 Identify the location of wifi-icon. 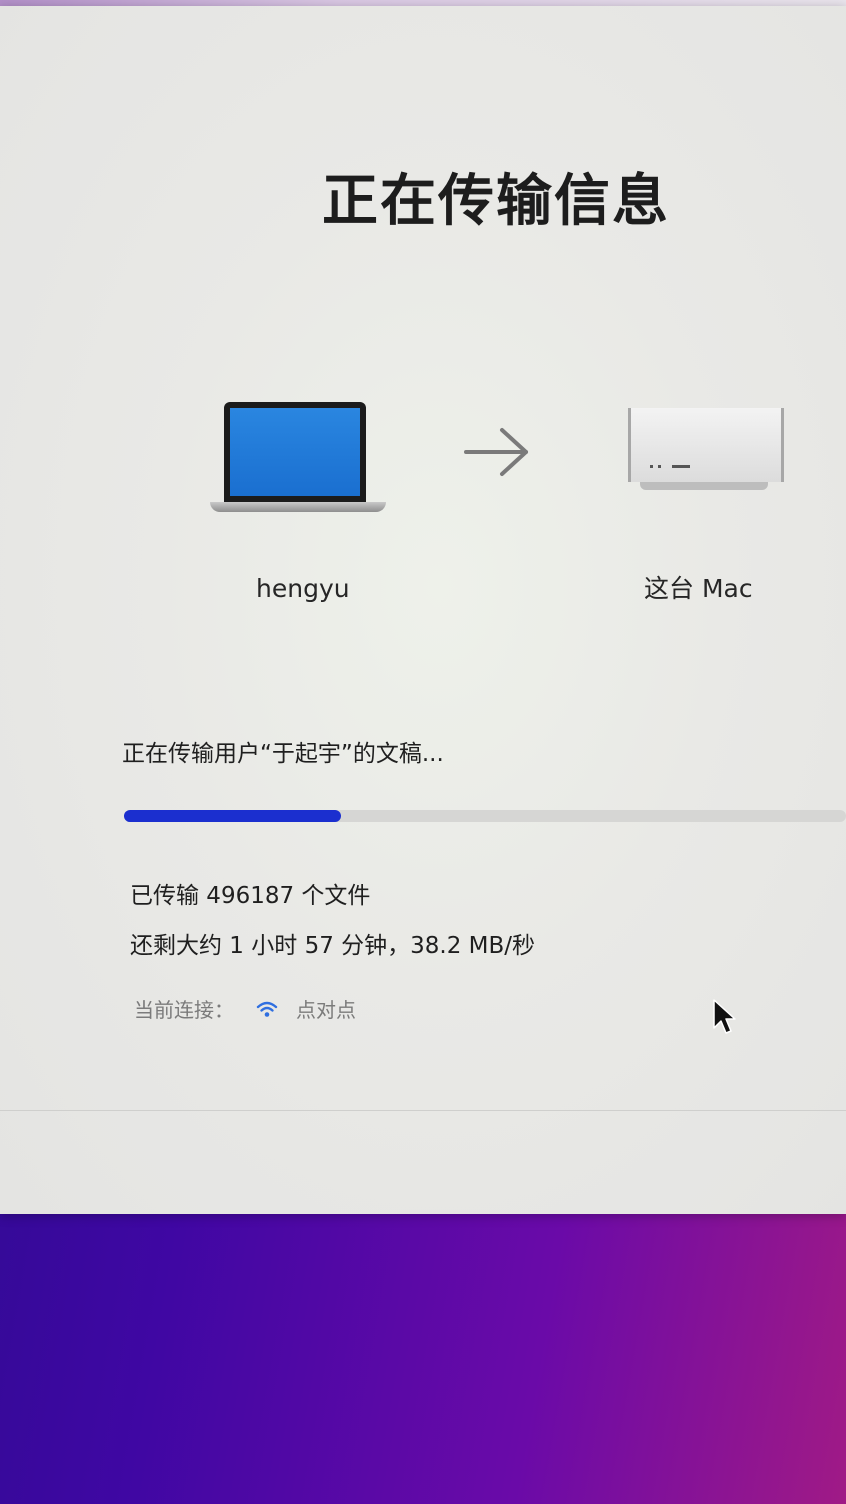
(267, 1009).